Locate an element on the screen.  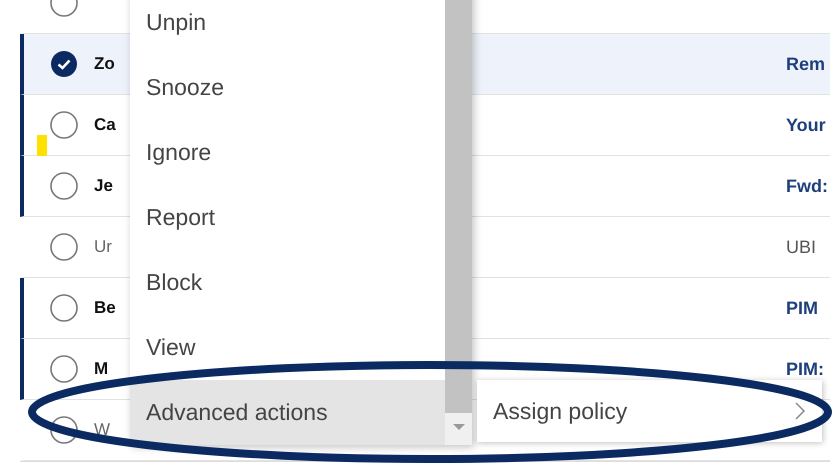
message-subject: Fwd: is located at coordinates (807, 186).